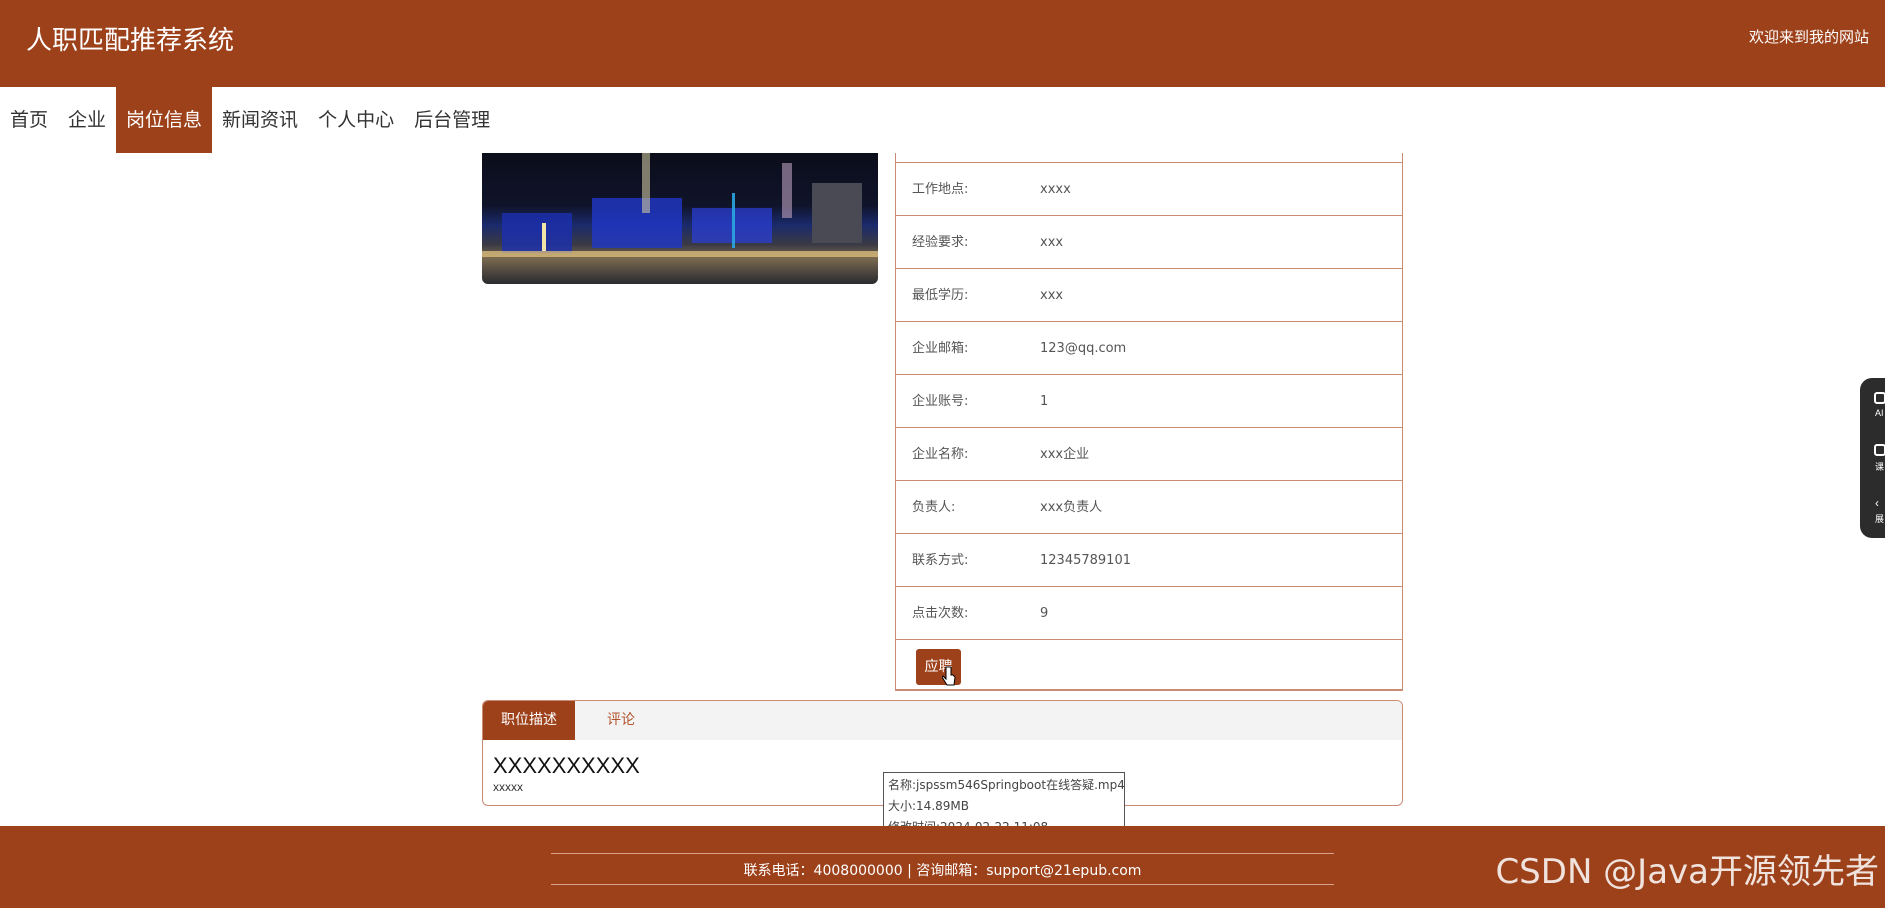 The width and height of the screenshot is (1885, 908). What do you see at coordinates (621, 720) in the screenshot?
I see `tab-comments: 评论` at bounding box center [621, 720].